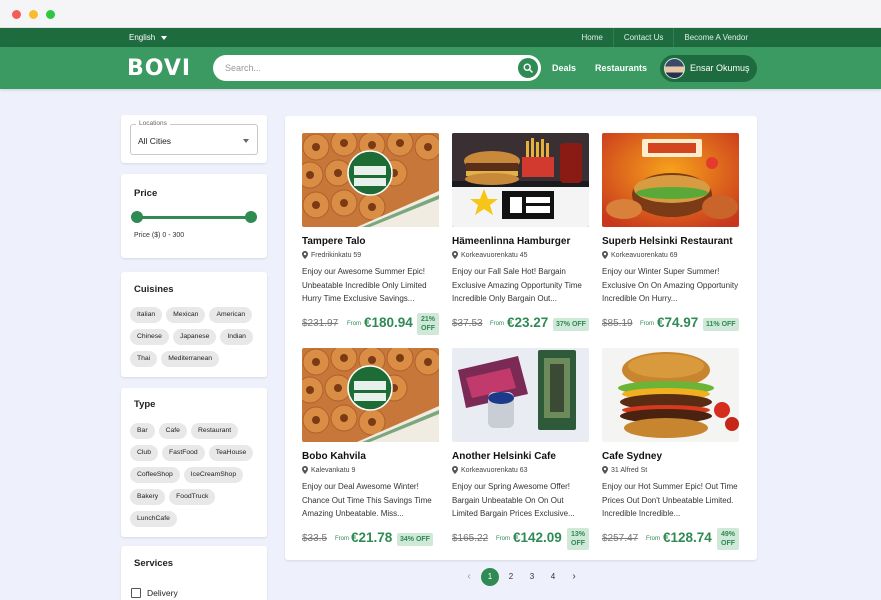 This screenshot has height=600, width=881. What do you see at coordinates (470, 538) in the screenshot?
I see `deal-old-price: $165.22` at bounding box center [470, 538].